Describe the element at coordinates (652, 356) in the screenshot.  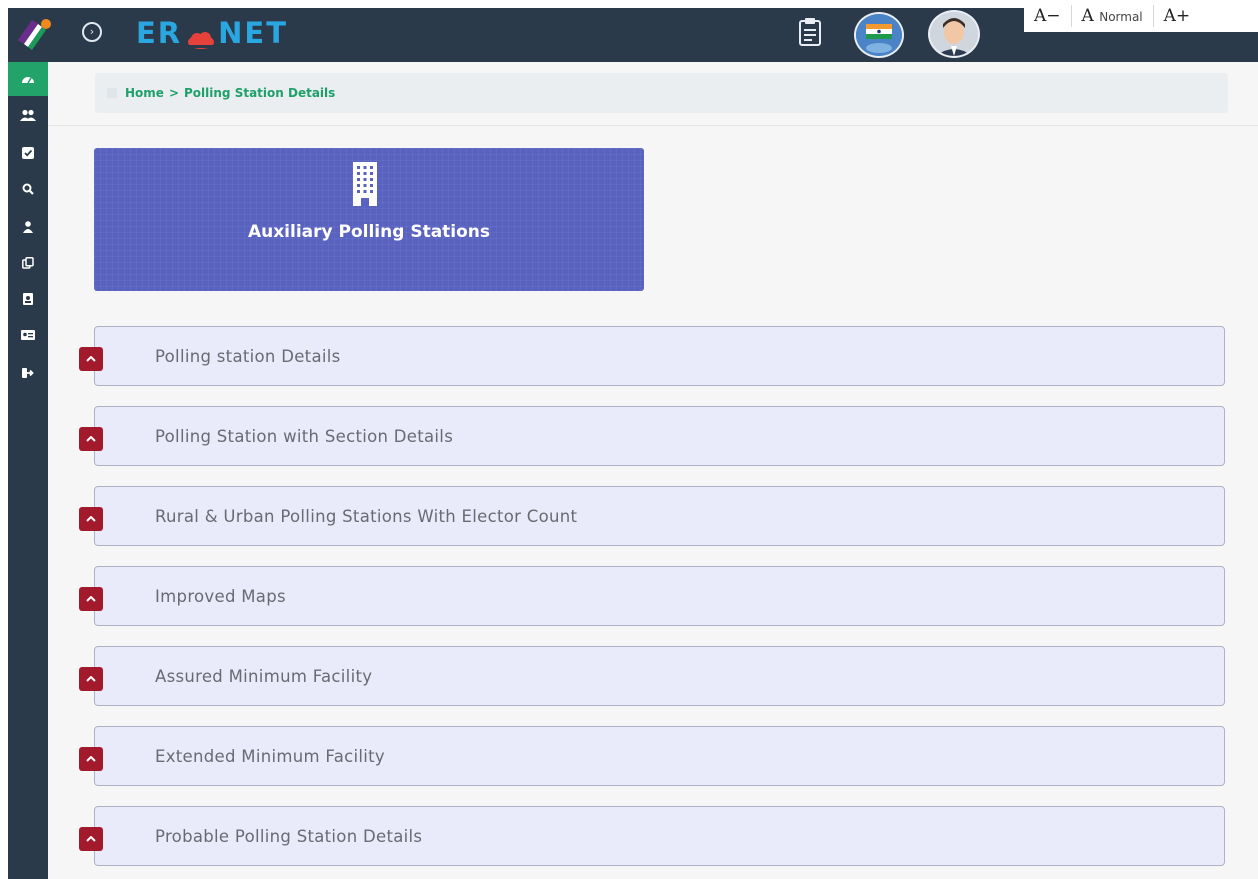
I see `panel-polling-station-details: Polling station Details` at that location.